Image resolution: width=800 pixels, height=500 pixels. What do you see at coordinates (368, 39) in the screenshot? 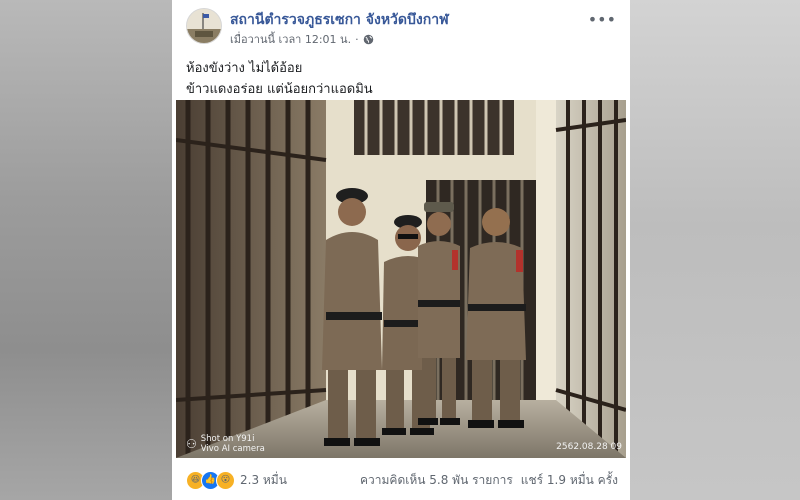
I see `globe-icon` at bounding box center [368, 39].